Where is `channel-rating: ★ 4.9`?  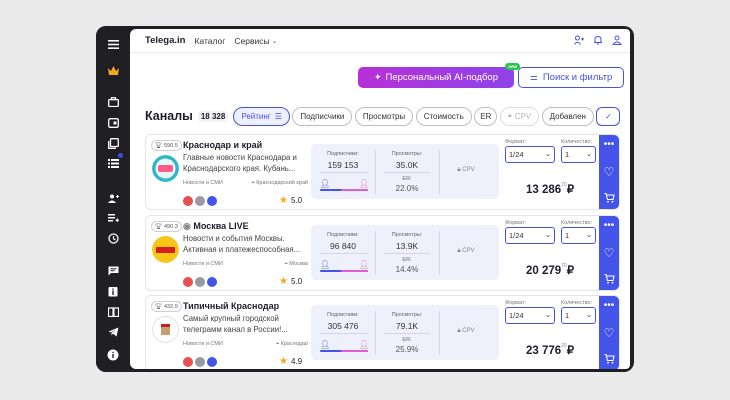
channel-rating: ★ 4.9 is located at coordinates (290, 361).